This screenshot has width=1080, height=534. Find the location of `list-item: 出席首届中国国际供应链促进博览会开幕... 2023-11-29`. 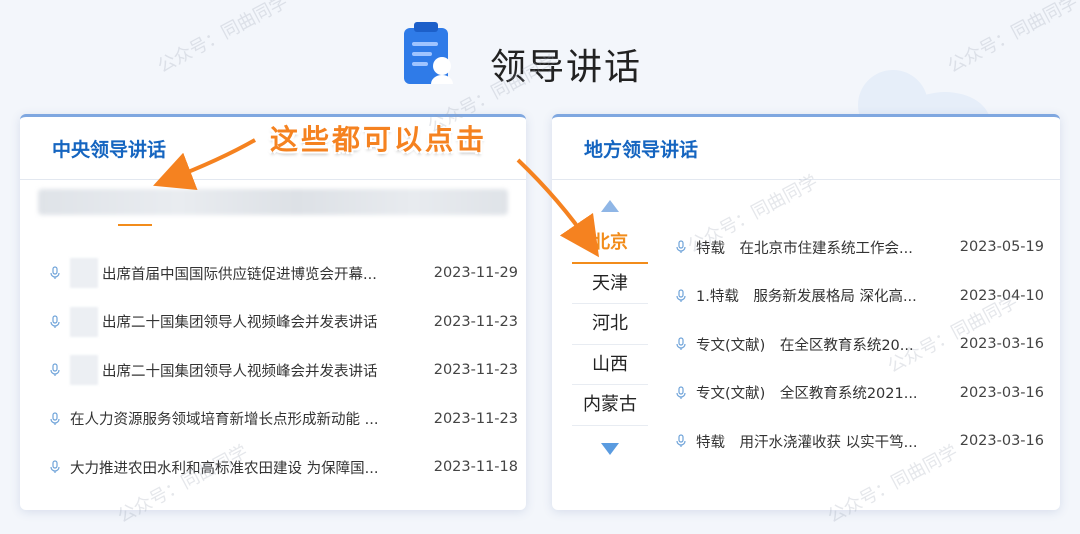

list-item: 出席首届中国国际供应链促进博览会开幕... 2023-11-29 is located at coordinates (283, 273).